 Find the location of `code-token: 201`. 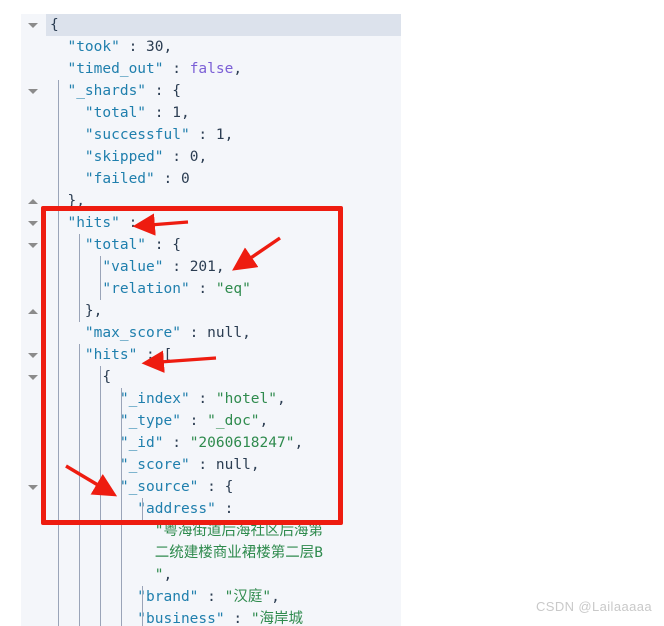

code-token: 201 is located at coordinates (202, 267).